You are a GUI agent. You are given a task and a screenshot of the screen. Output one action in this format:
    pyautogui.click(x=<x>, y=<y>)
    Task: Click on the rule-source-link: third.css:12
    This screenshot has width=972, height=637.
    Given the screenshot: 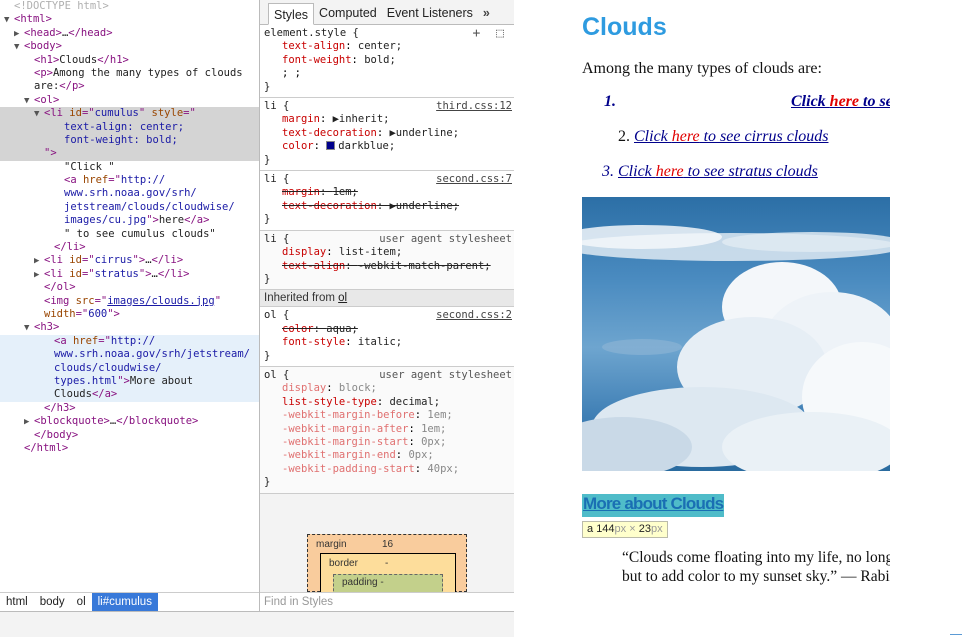 What is the action you would take?
    pyautogui.click(x=474, y=106)
    